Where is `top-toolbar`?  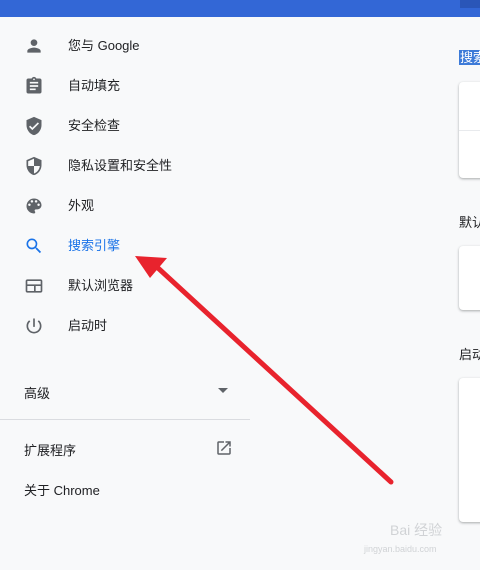 top-toolbar is located at coordinates (240, 8).